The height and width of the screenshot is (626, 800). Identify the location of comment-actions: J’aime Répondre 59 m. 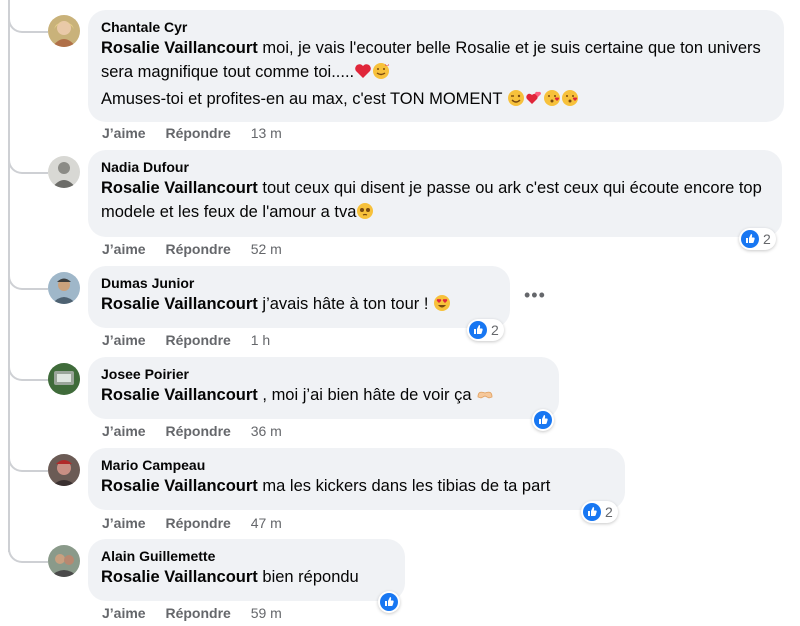
(200, 613).